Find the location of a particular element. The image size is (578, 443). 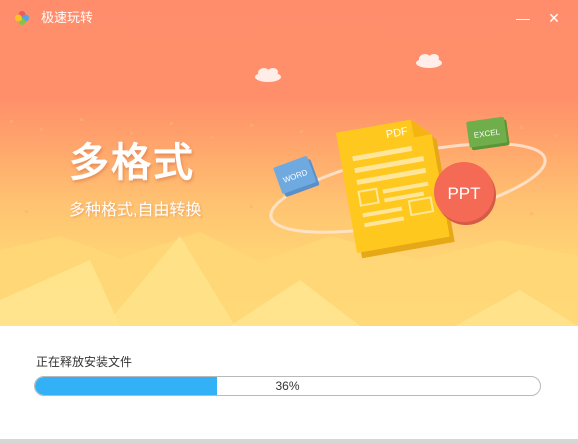

headline: 多格式 is located at coordinates (132, 163).